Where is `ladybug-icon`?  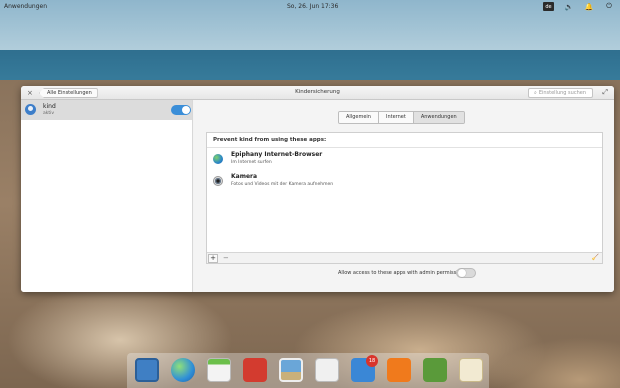 ladybug-icon is located at coordinates (435, 370).